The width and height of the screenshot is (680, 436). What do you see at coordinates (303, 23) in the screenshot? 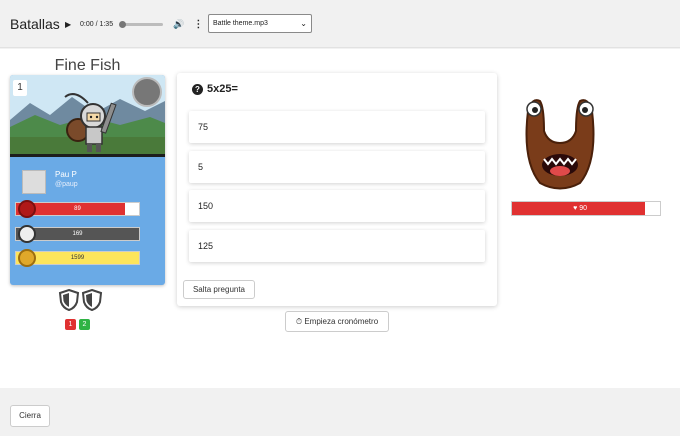
I see `chevron-down-icon: ⌄` at bounding box center [303, 23].